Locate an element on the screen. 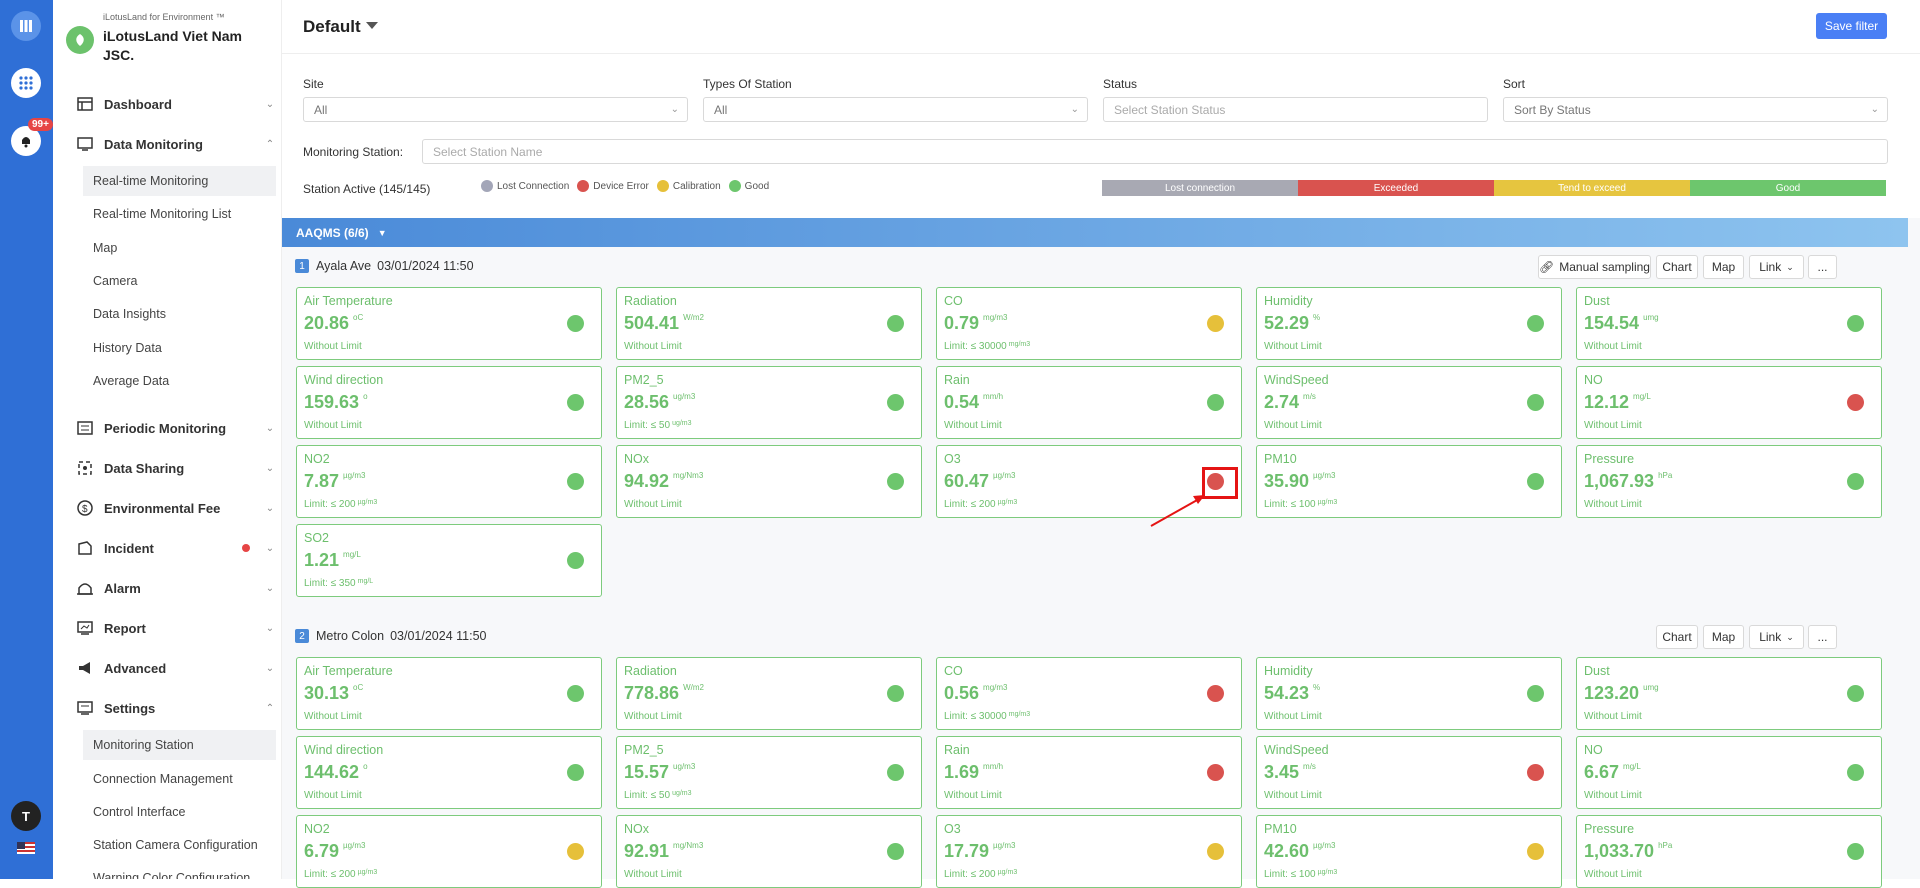 This screenshot has width=1920, height=888. metric-card: NOx 92.91 mg/Nm3 Without Limit is located at coordinates (769, 851).